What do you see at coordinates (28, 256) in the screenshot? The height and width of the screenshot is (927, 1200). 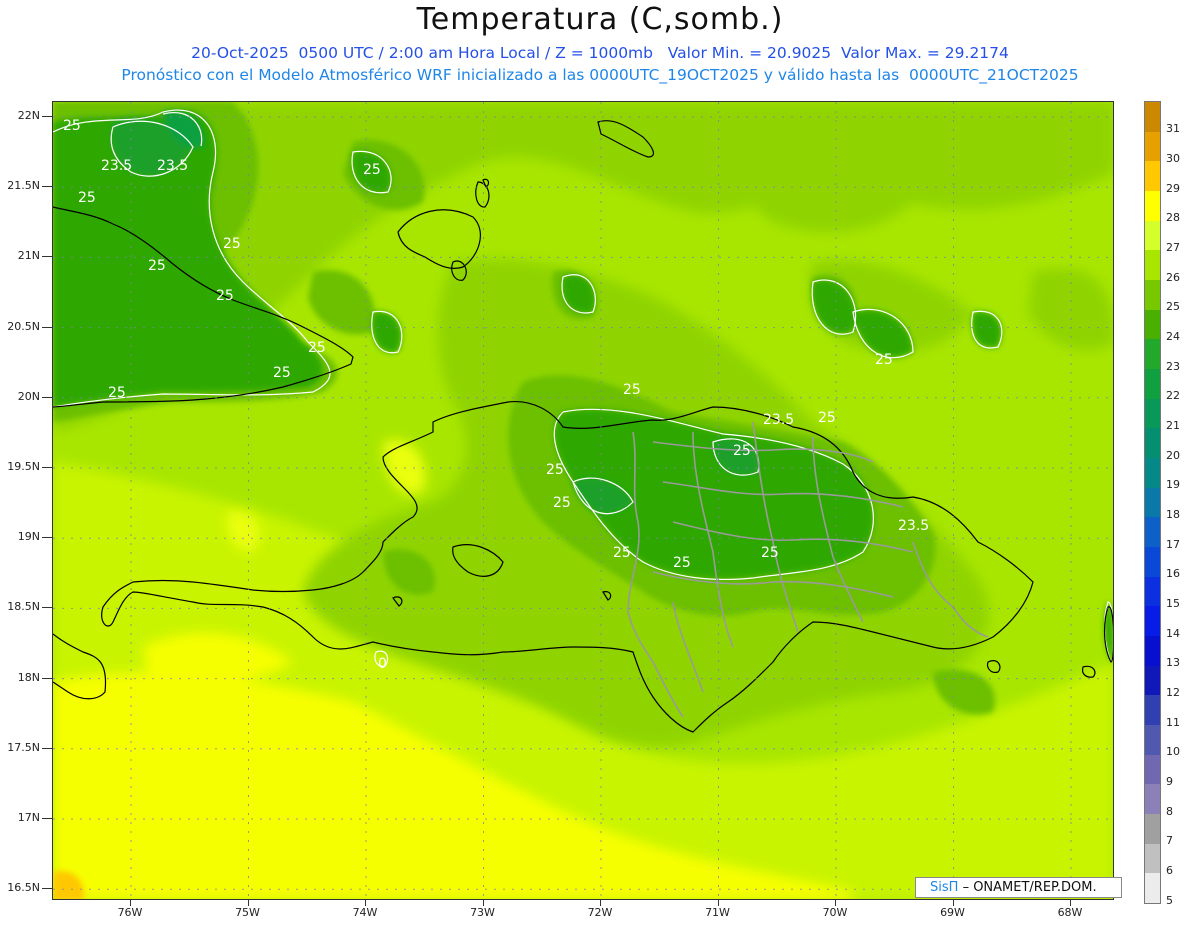 I see `latitude-label: 21N` at bounding box center [28, 256].